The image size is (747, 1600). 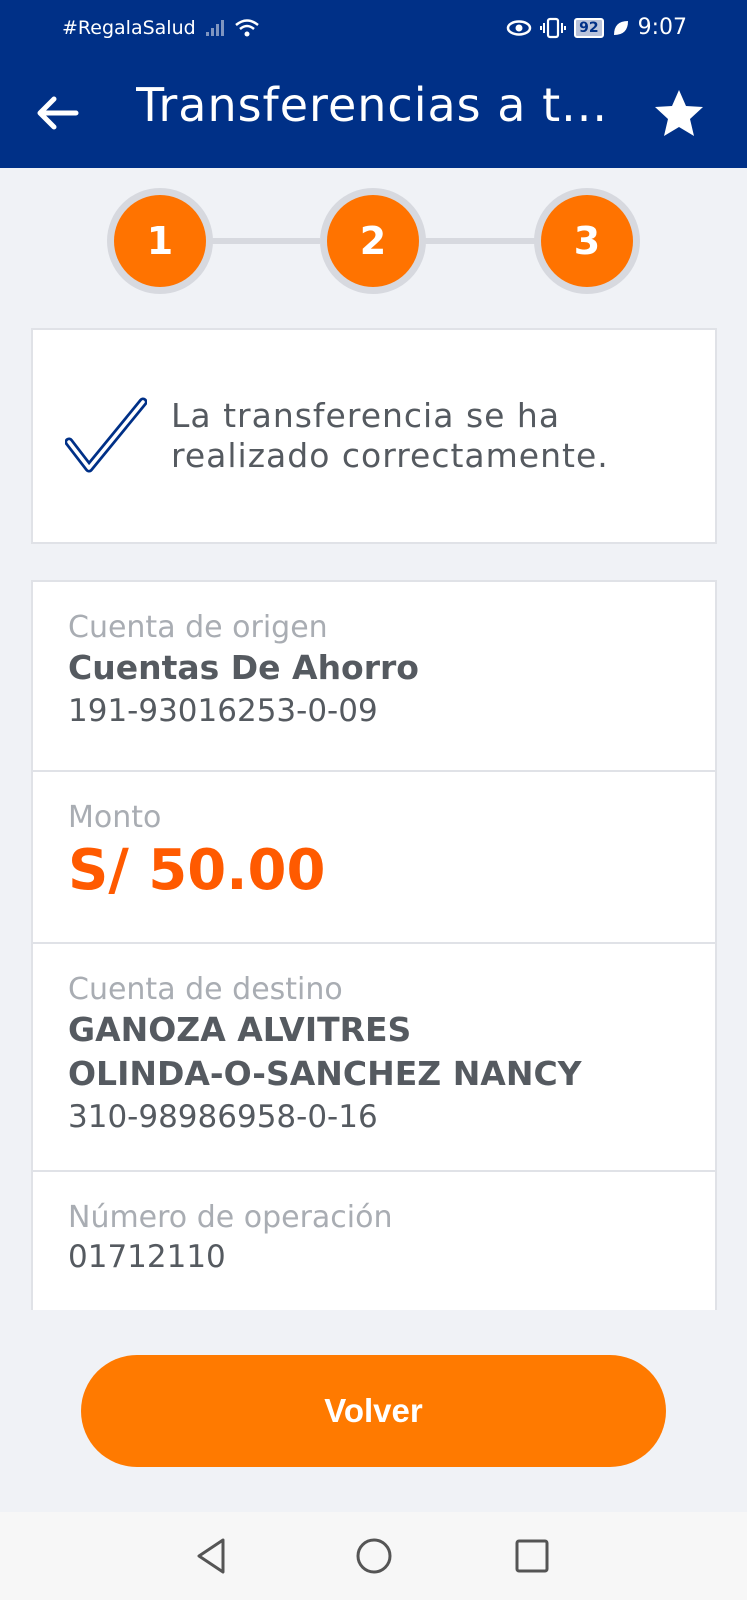 I want to click on nav-home-icon, so click(x=374, y=1556).